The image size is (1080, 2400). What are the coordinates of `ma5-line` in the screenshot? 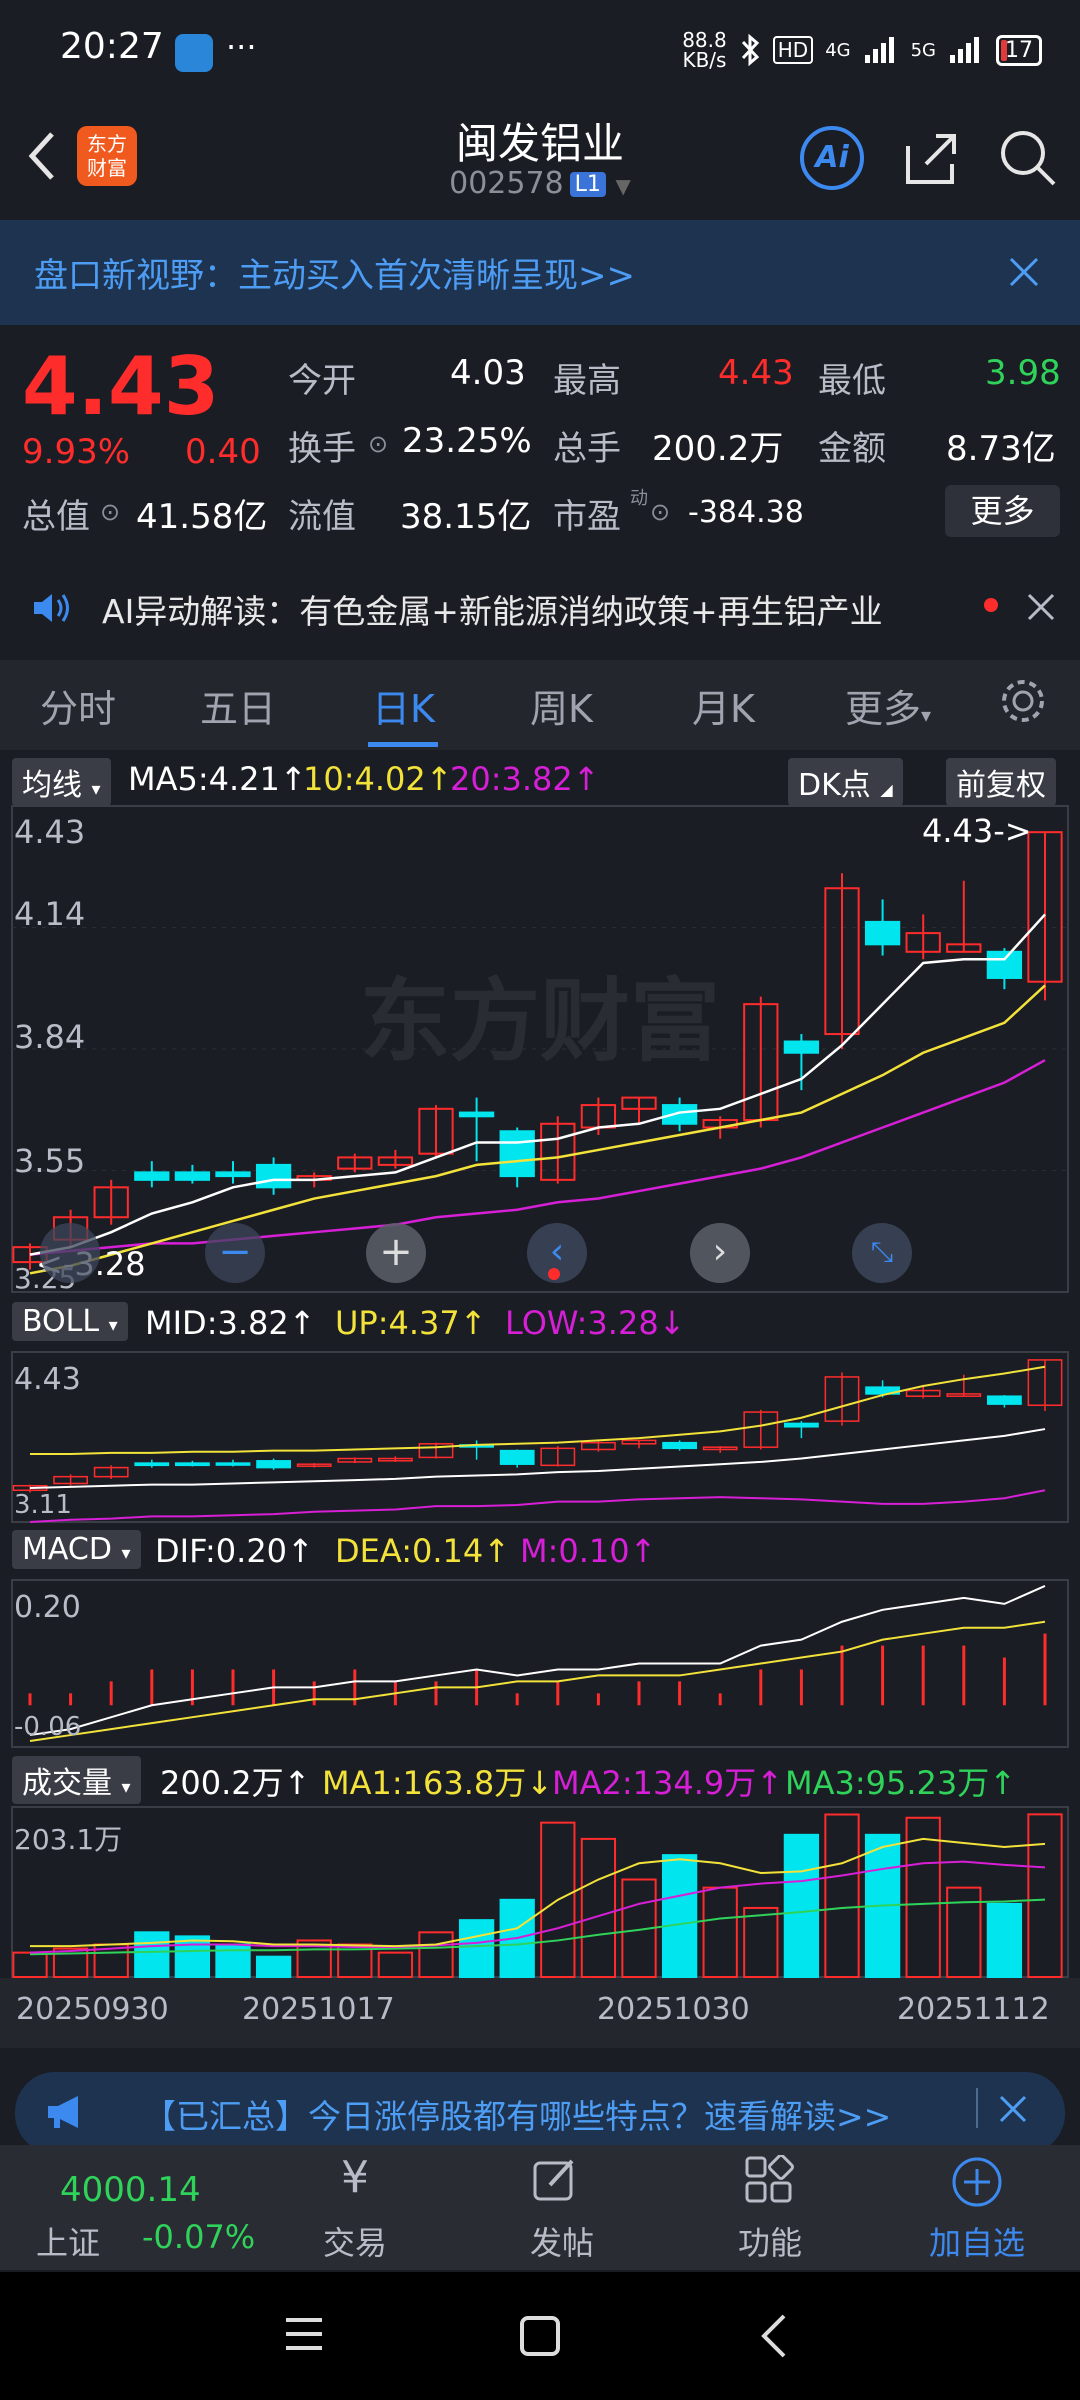 It's located at (537, 1084).